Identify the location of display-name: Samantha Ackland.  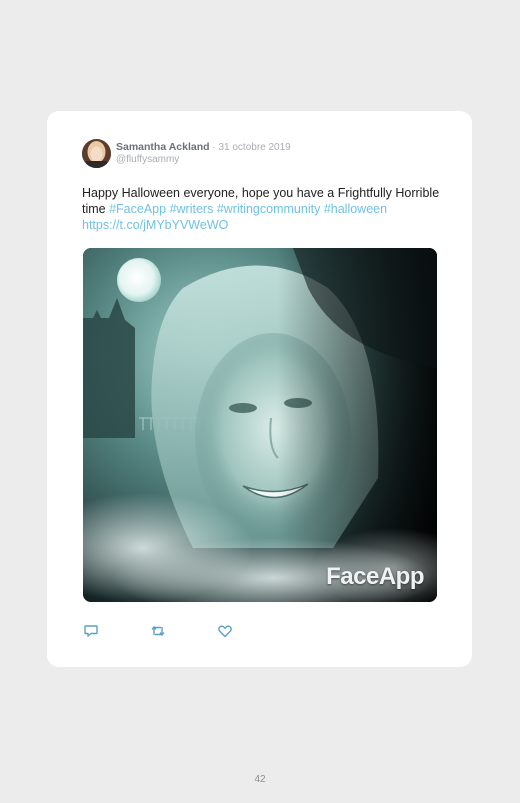
(163, 147).